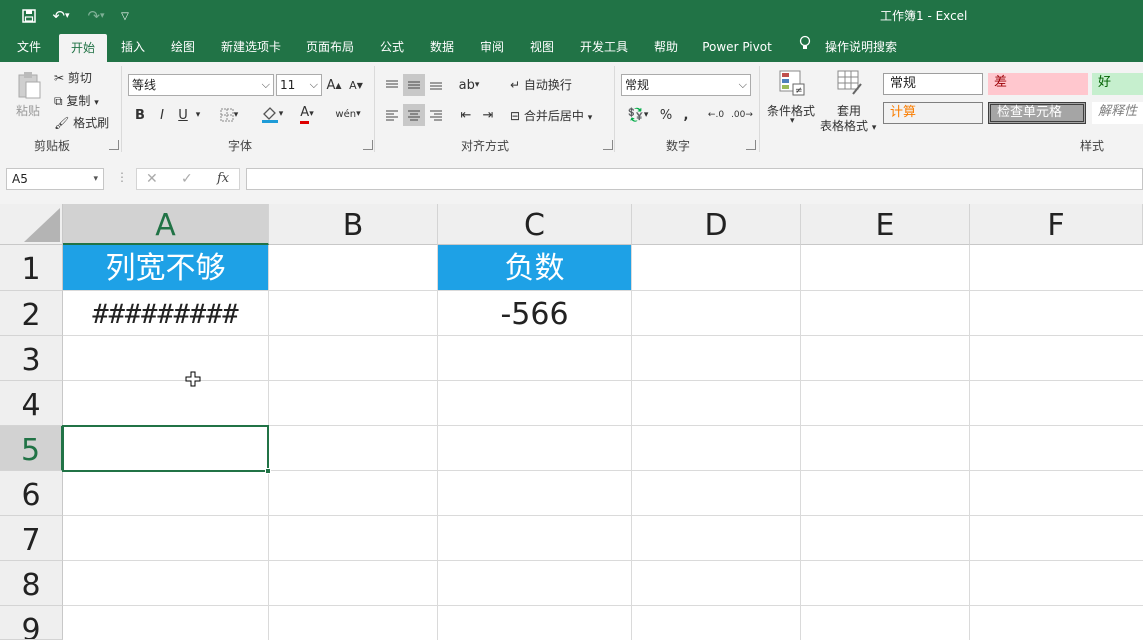 This screenshot has height=640, width=1143. I want to click on copy-button: ⧉ 复制 ▾, so click(76, 100).